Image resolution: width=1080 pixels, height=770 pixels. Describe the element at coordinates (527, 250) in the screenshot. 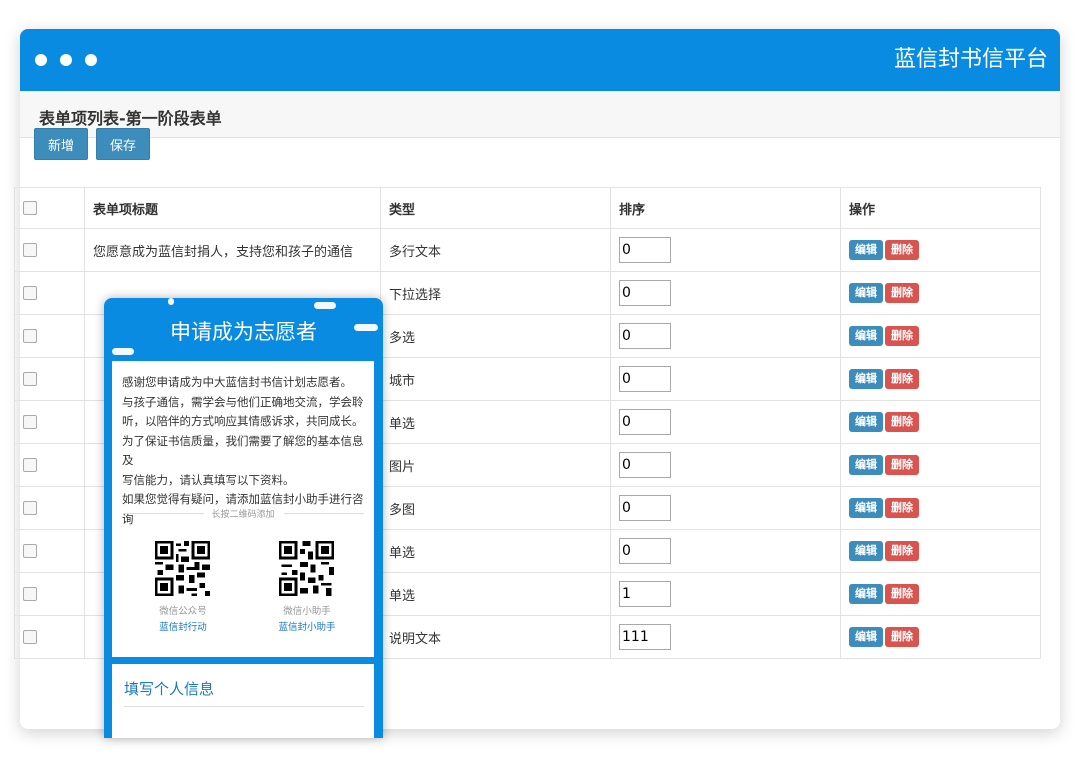

I see `table-row: 您愿意成为蓝信封捐人，支持您和孩子的通信多行文本 编辑删除` at that location.